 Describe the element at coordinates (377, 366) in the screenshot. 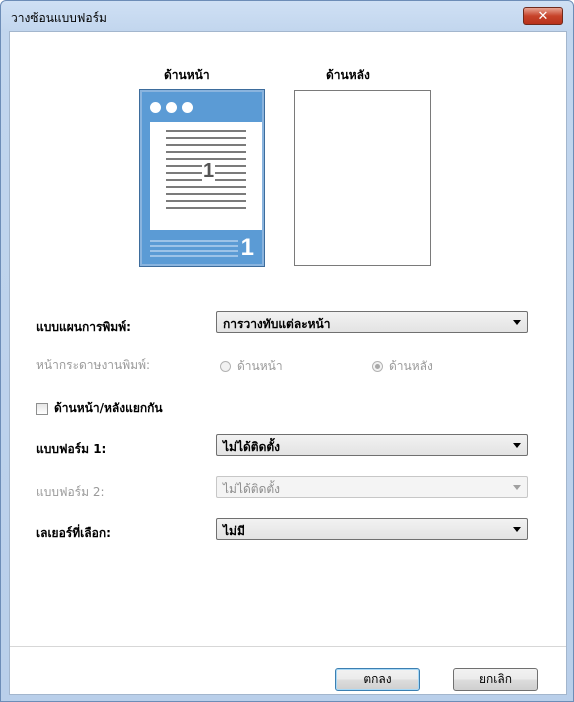

I see `radio-back-circle` at that location.